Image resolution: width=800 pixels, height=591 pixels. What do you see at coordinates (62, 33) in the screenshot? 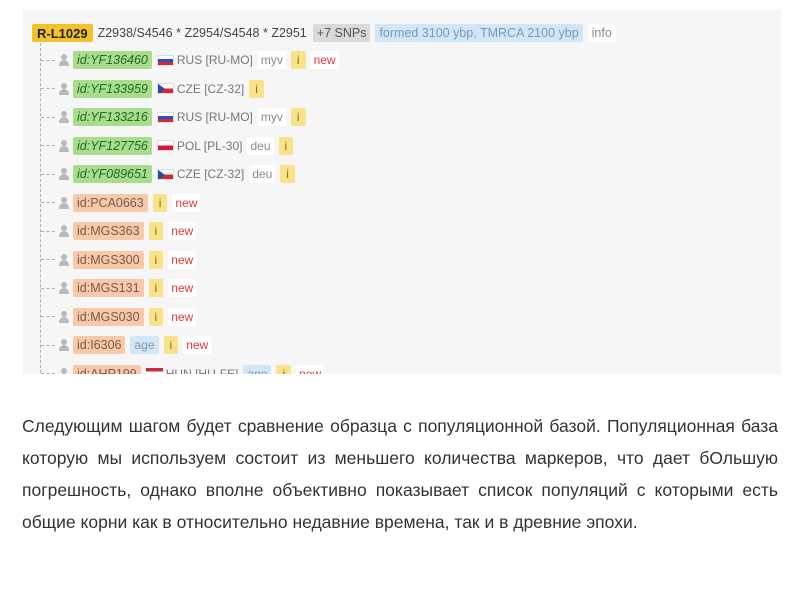
I see `haplogroup-label: R-L1029` at bounding box center [62, 33].